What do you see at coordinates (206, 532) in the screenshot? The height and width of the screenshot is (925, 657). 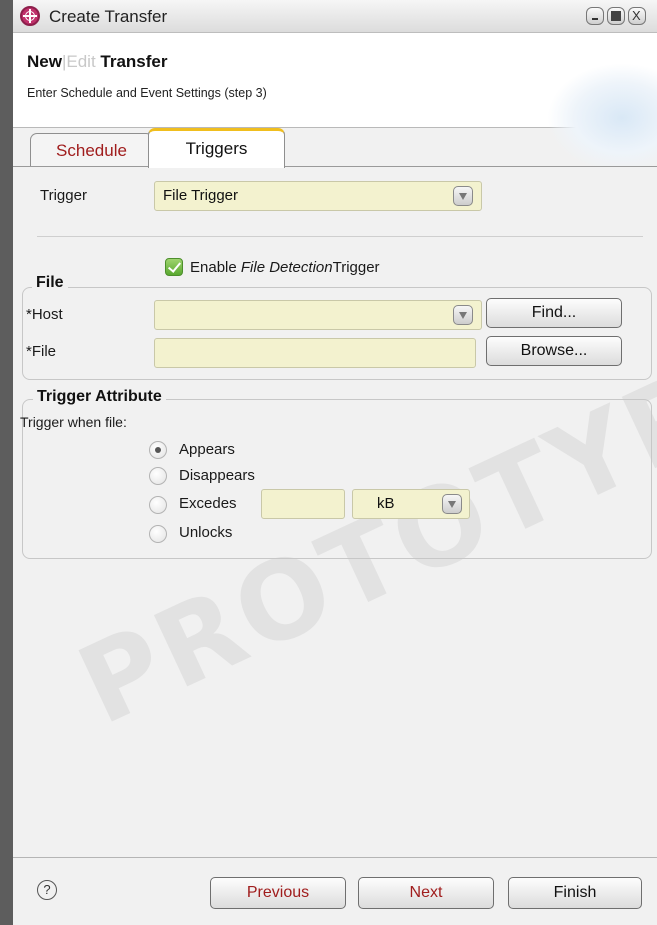 I see `radio-unlocks-label: Unlocks` at bounding box center [206, 532].